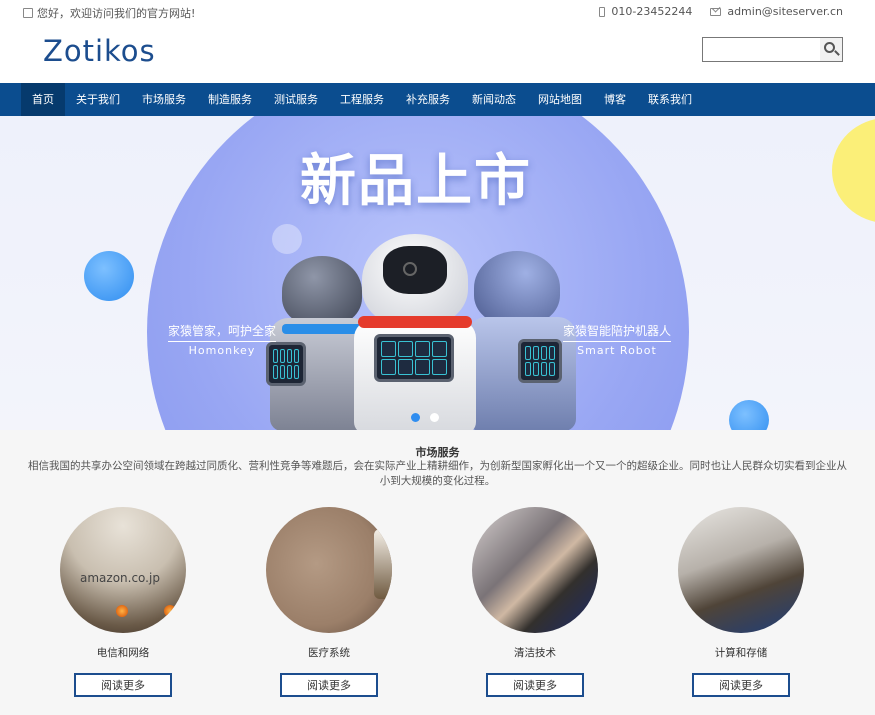 The image size is (875, 715). I want to click on service-image-cleantech, so click(535, 570).